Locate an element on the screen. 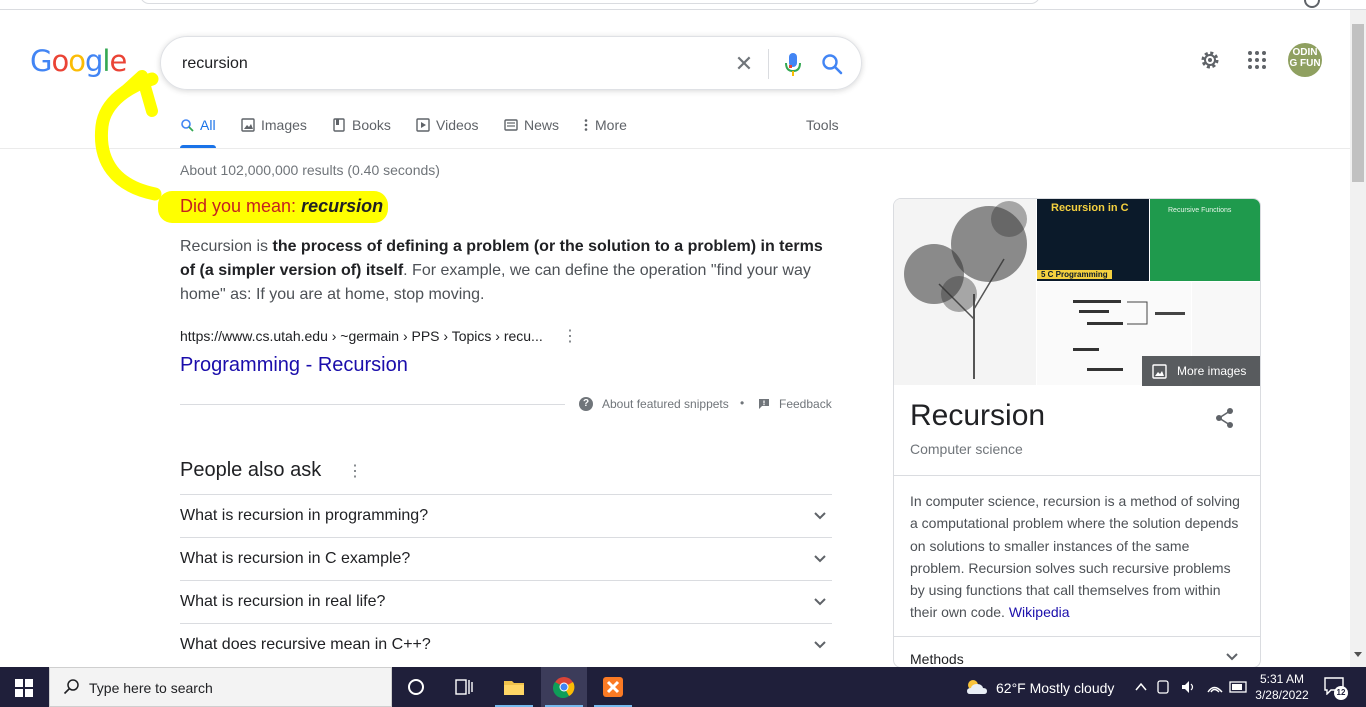 The image size is (1366, 707). file-explorer-taskbar-button is located at coordinates (514, 687).